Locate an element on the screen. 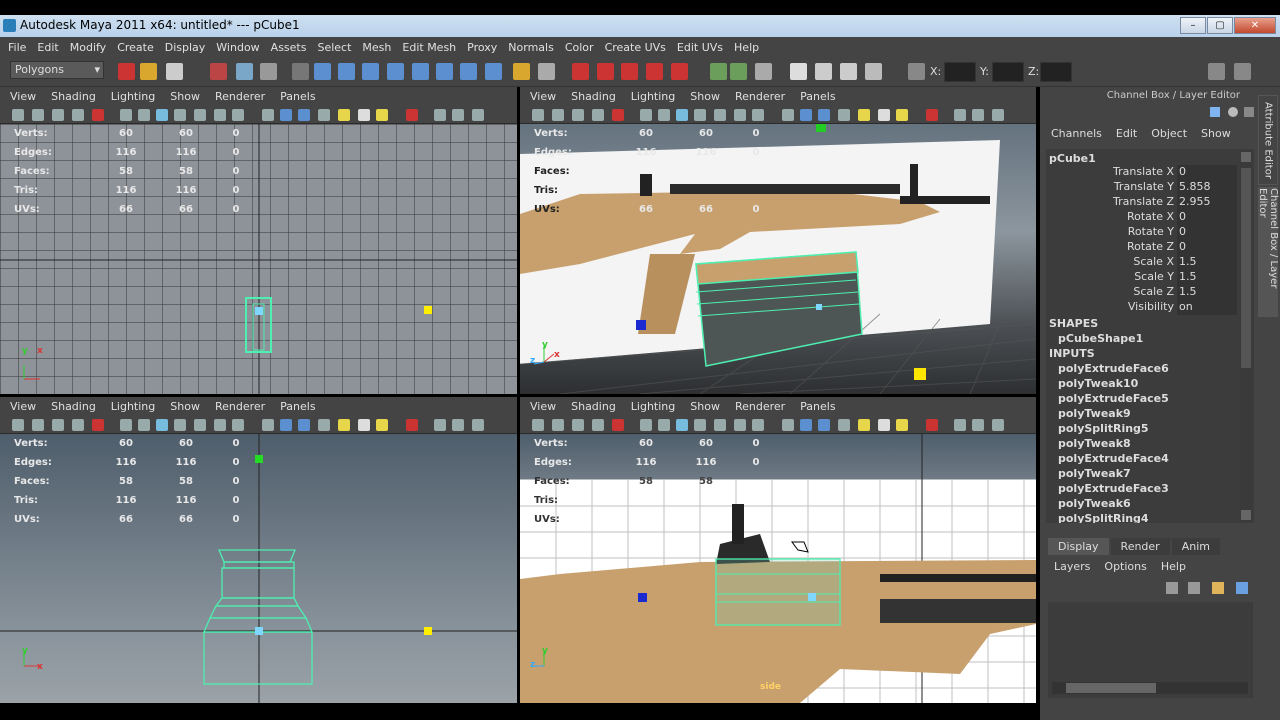 The image size is (1280, 720). render-current-frame-icon is located at coordinates (798, 71).